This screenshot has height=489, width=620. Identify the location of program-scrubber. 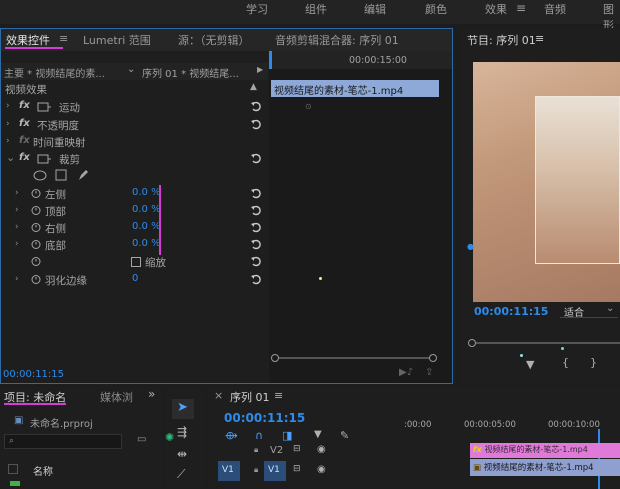
(544, 343).